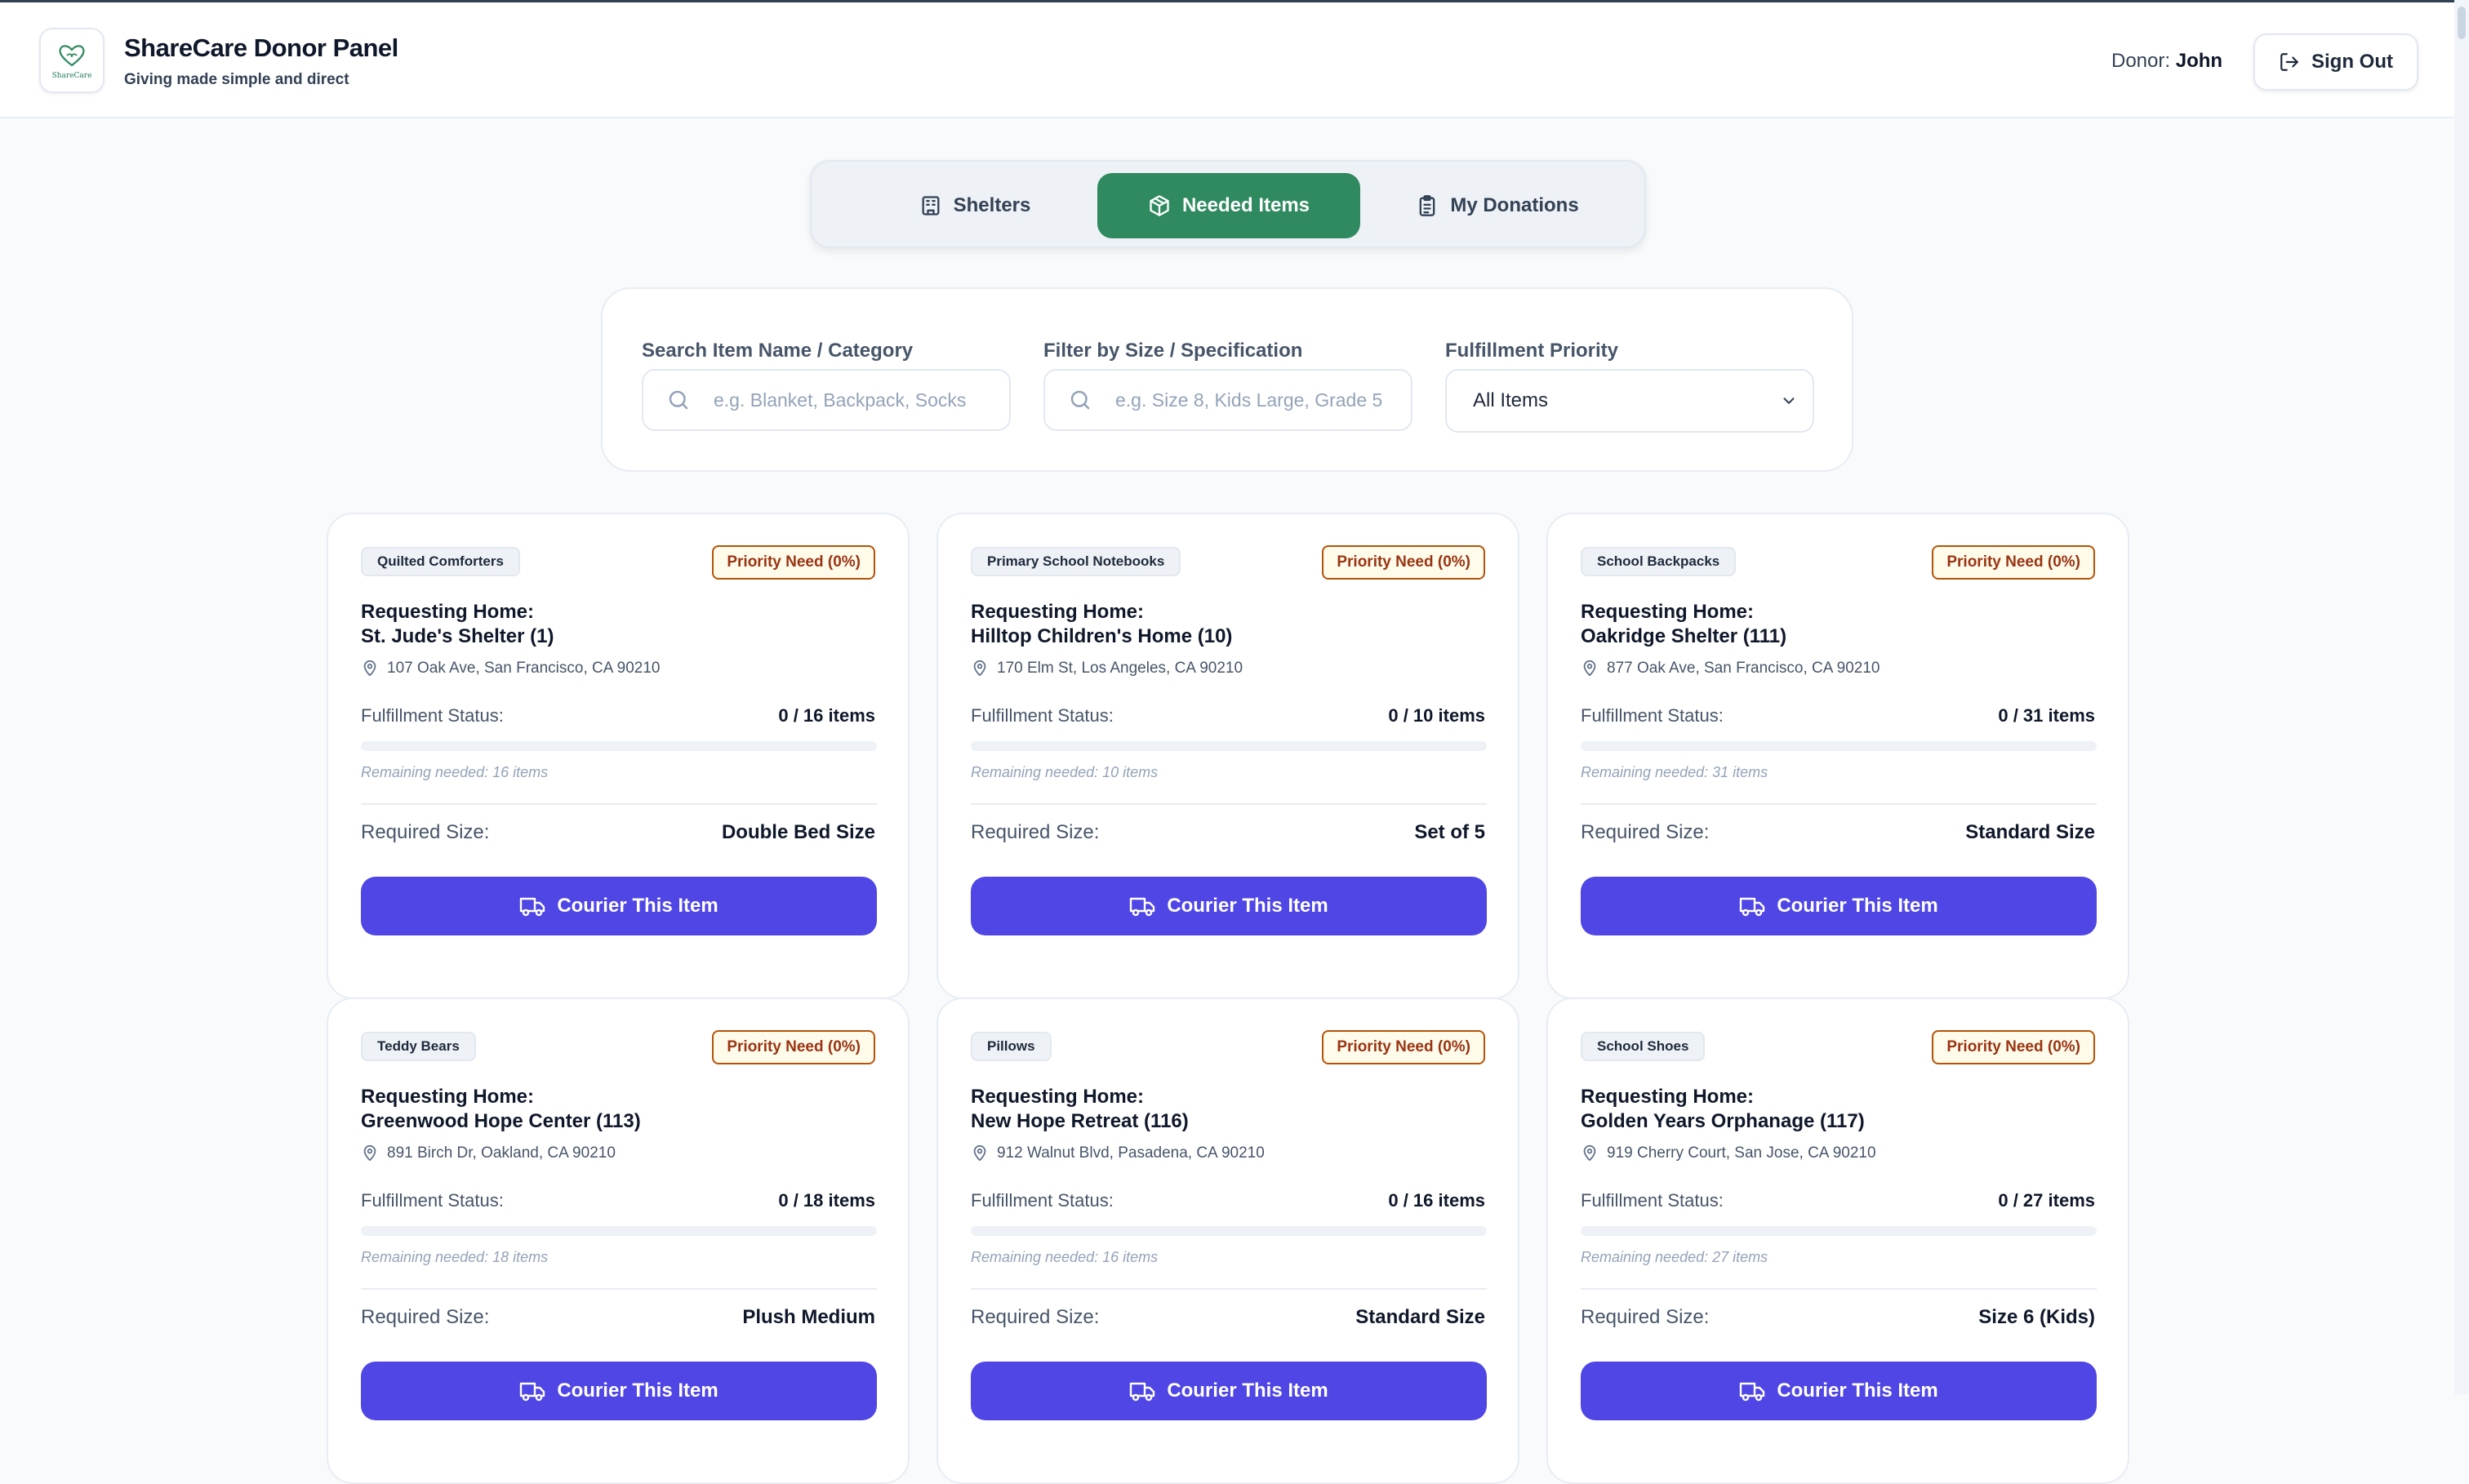 The image size is (2469, 1484). What do you see at coordinates (2036, 1317) in the screenshot?
I see `required-size-value: Size 6 (Kids)` at bounding box center [2036, 1317].